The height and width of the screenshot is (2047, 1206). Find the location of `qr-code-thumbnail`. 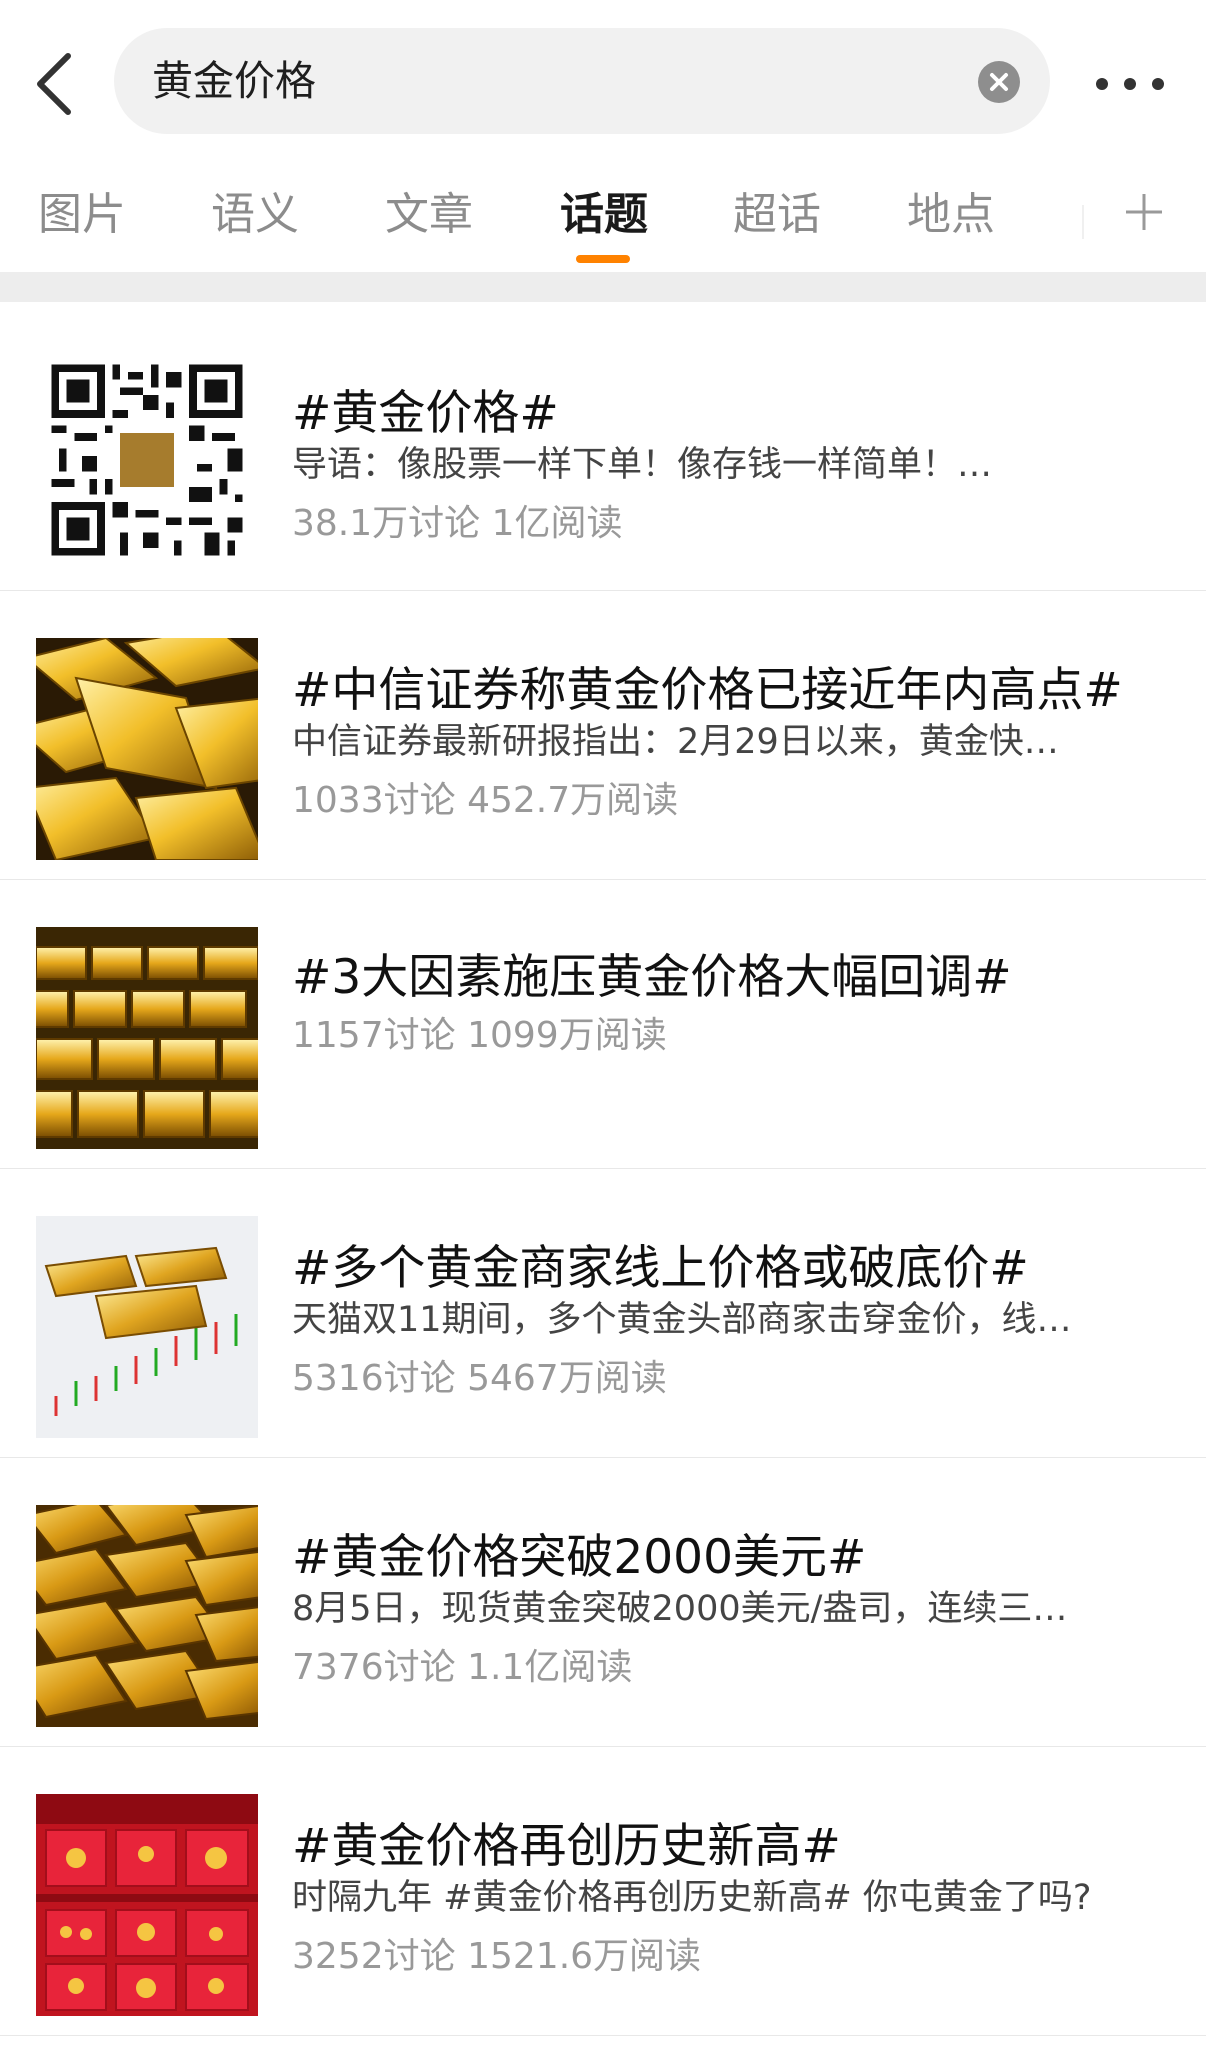

qr-code-thumbnail is located at coordinates (147, 460).